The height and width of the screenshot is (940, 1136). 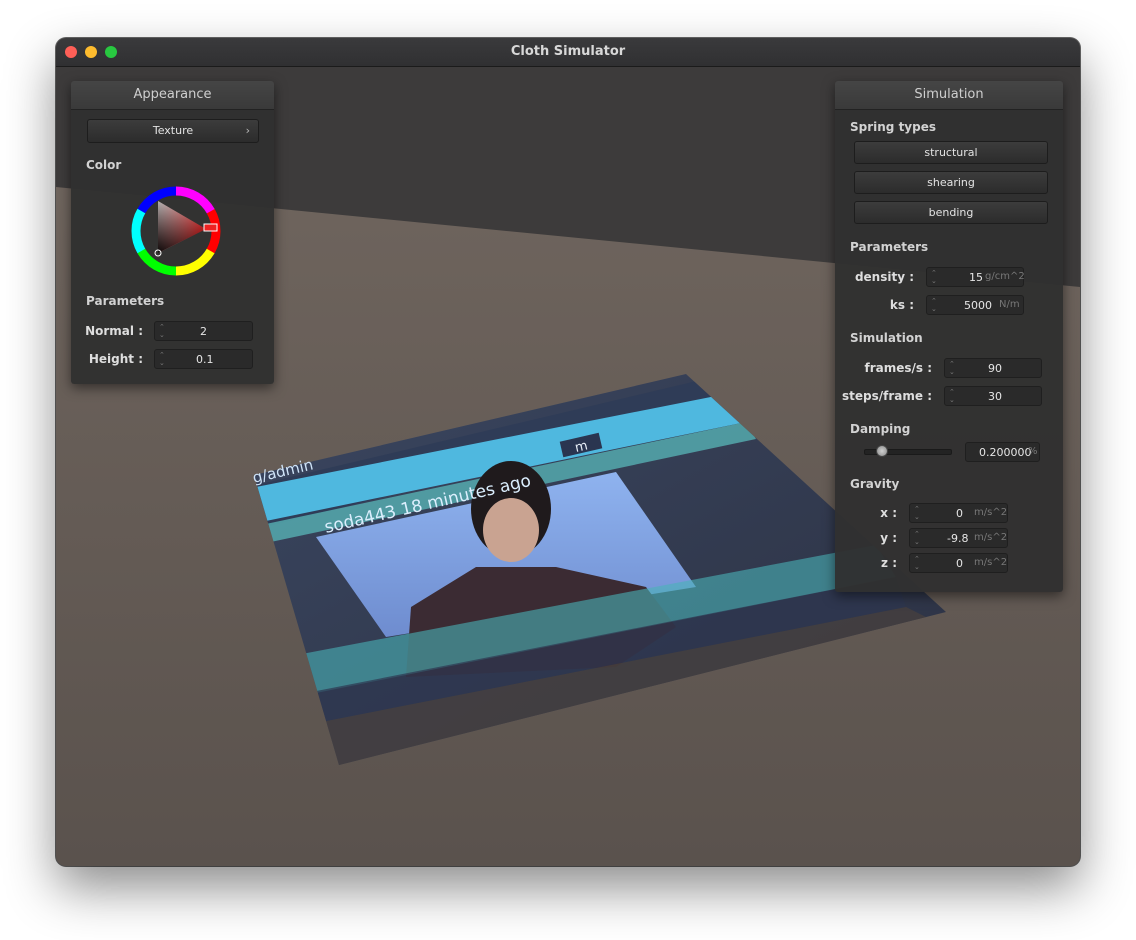 What do you see at coordinates (203, 331) in the screenshot?
I see `normal-field: ⌃ ⌄ 2` at bounding box center [203, 331].